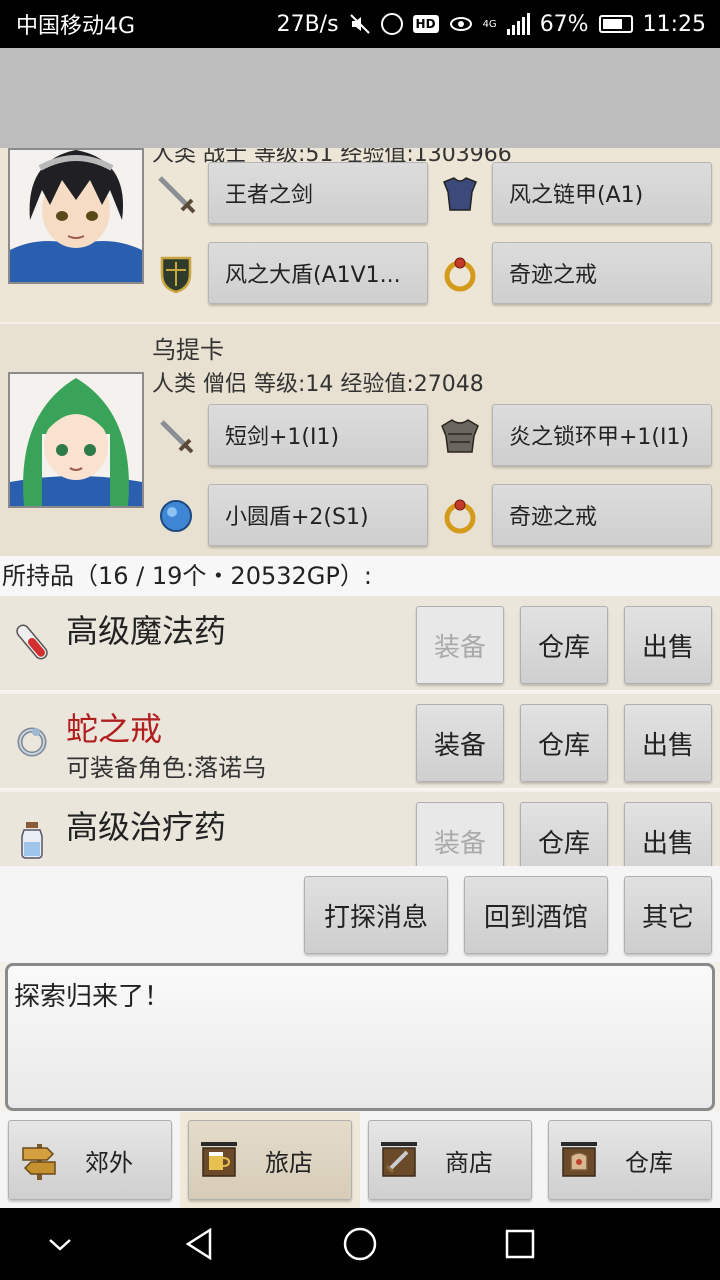 Image resolution: width=720 pixels, height=1280 pixels. Describe the element at coordinates (39, 1162) in the screenshot. I see `signpost-icon` at that location.